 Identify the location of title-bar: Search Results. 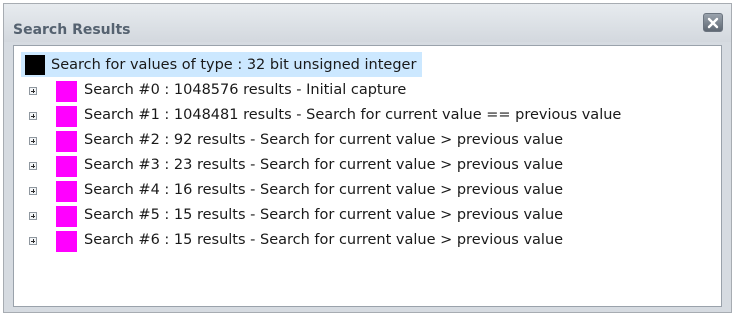
(367, 23).